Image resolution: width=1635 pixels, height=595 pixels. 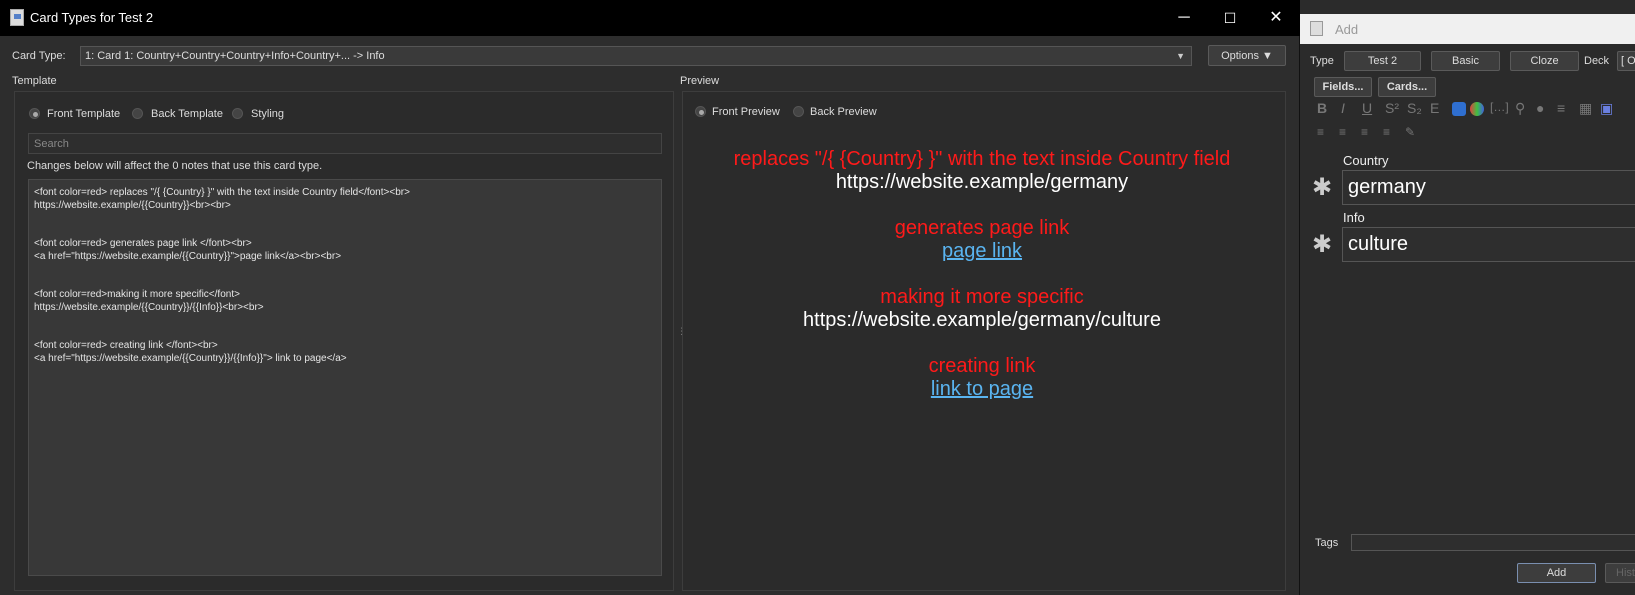 I want to click on minimize-button: ─, so click(x=1184, y=18).